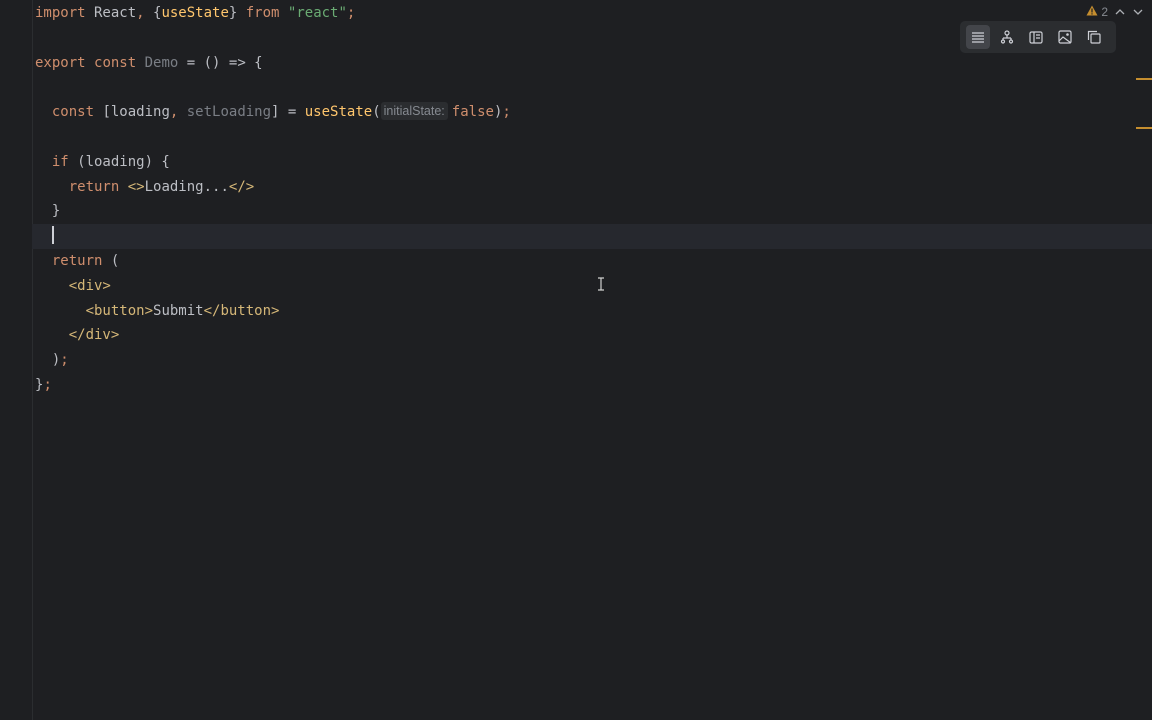 Image resolution: width=1152 pixels, height=720 pixels. I want to click on code-line: </div>, so click(593, 335).